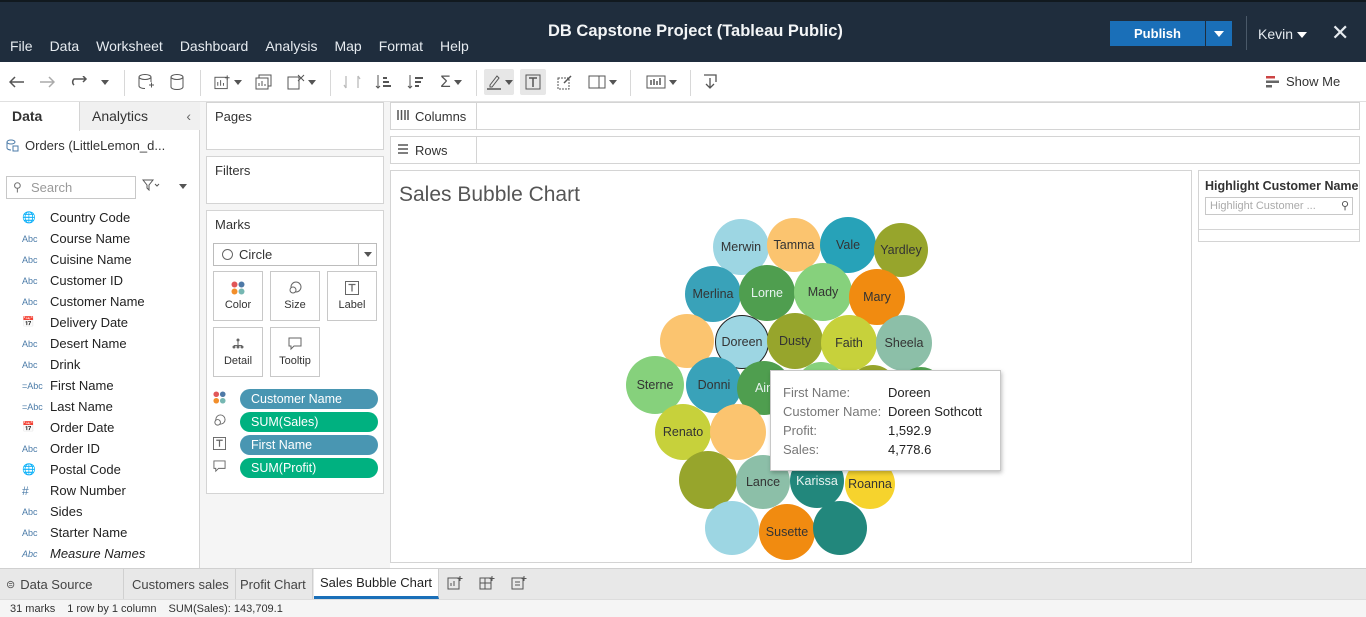 This screenshot has width=1366, height=617. Describe the element at coordinates (99, 532) in the screenshot. I see `field-item: Abc Starter Name` at that location.